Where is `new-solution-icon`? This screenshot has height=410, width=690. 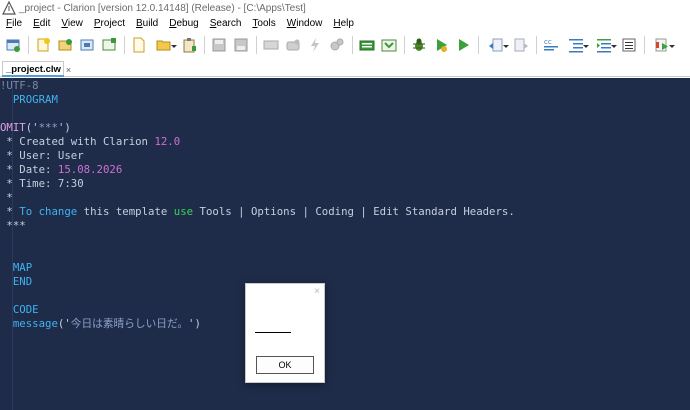 new-solution-icon is located at coordinates (13, 45).